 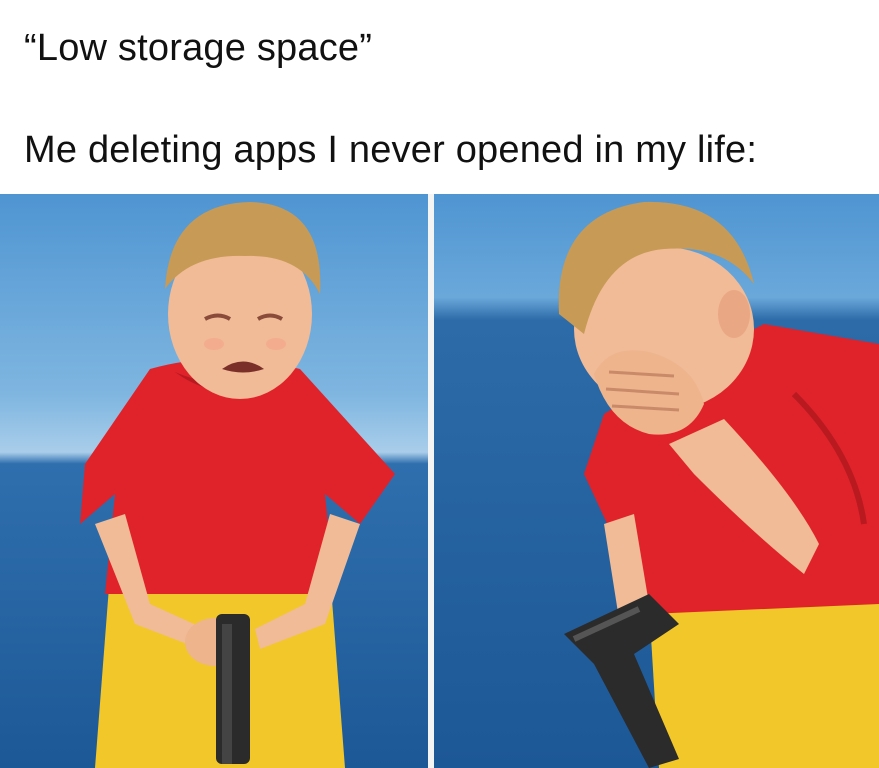 What do you see at coordinates (764, 681) in the screenshot?
I see `yellow-shorts` at bounding box center [764, 681].